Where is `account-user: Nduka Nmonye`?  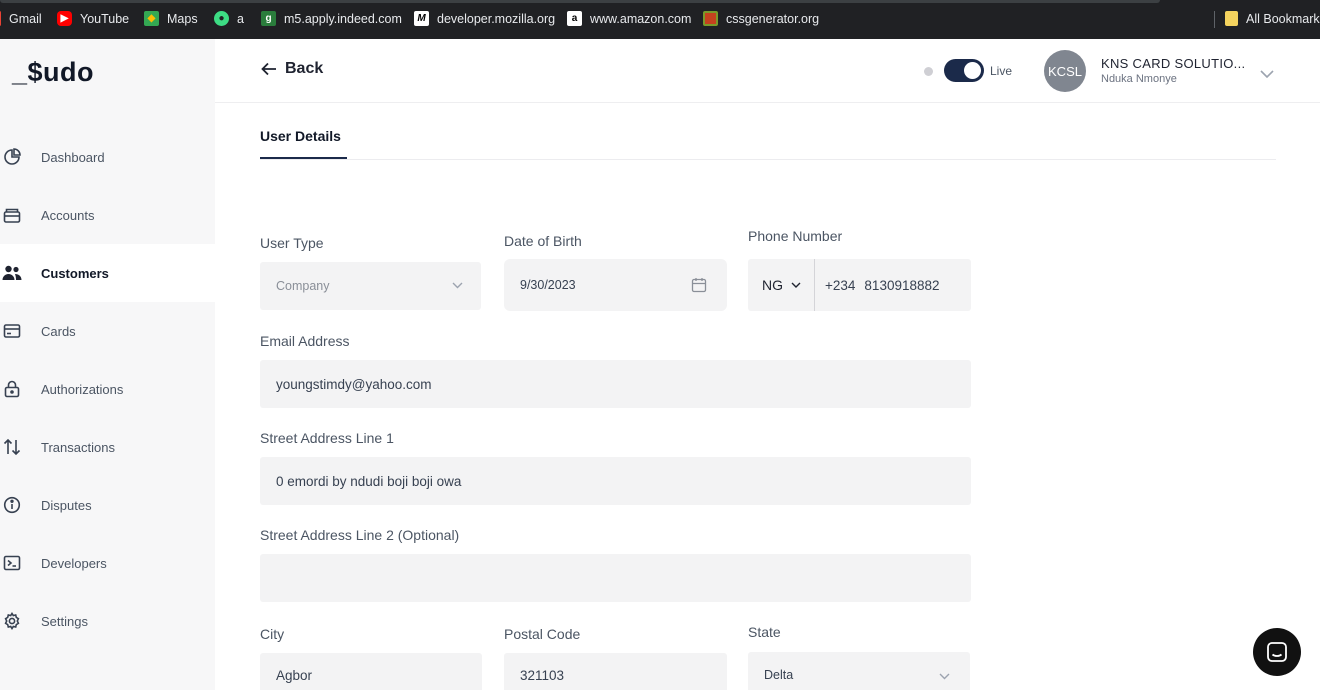
account-user: Nduka Nmonye is located at coordinates (1139, 79).